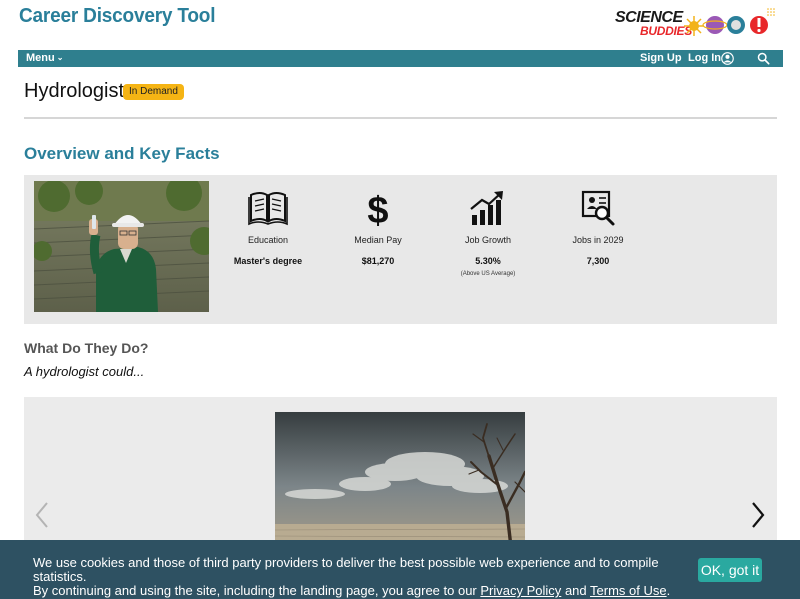  Describe the element at coordinates (378, 261) in the screenshot. I see `fact-value: $81,270` at that location.